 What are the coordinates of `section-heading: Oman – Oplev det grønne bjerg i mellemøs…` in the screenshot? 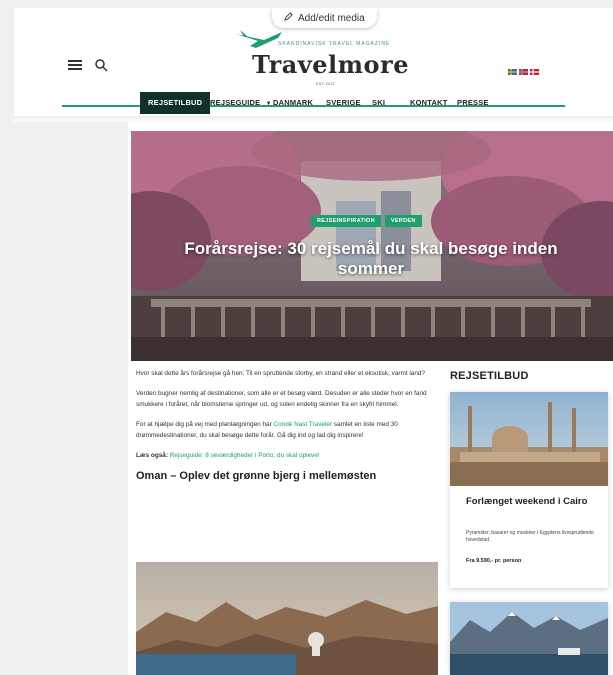 It's located at (256, 476).